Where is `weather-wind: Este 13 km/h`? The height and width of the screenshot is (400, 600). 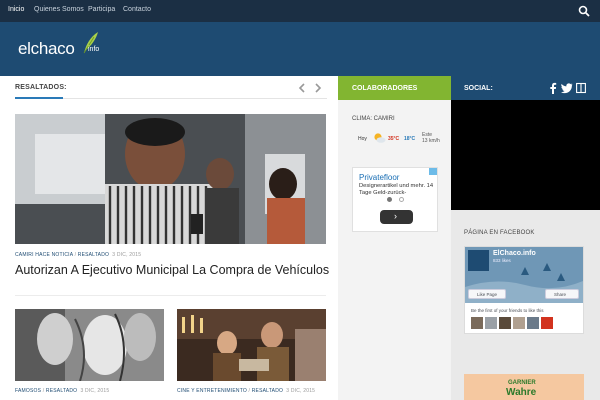
weather-wind: Este 13 km/h is located at coordinates (431, 138).